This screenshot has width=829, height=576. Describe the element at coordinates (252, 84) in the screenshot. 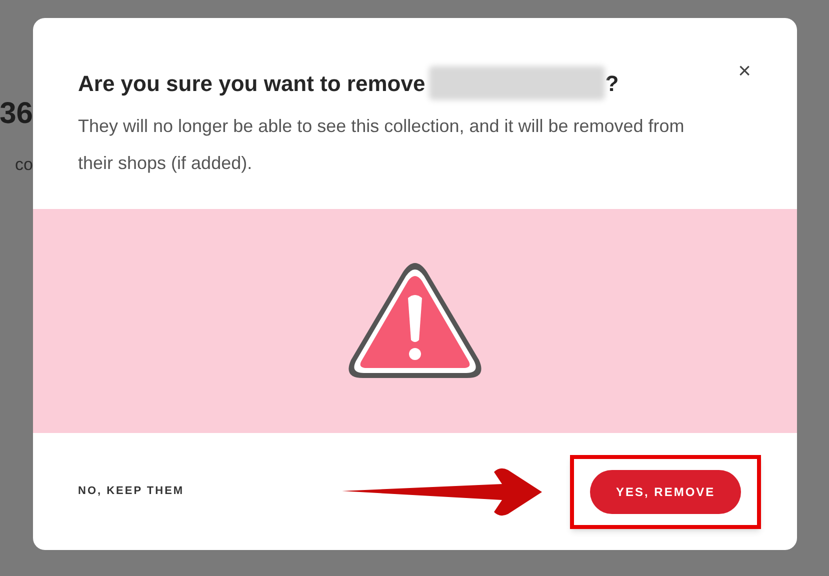

I see `dialog-title: Are you sure you want to remove` at that location.